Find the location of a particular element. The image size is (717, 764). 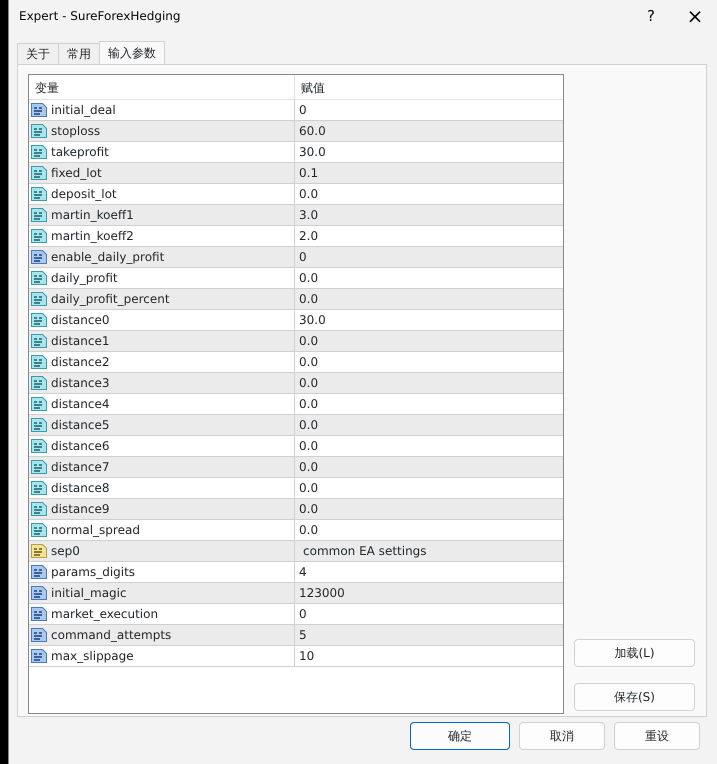

parameter-value: 123000 is located at coordinates (322, 593).